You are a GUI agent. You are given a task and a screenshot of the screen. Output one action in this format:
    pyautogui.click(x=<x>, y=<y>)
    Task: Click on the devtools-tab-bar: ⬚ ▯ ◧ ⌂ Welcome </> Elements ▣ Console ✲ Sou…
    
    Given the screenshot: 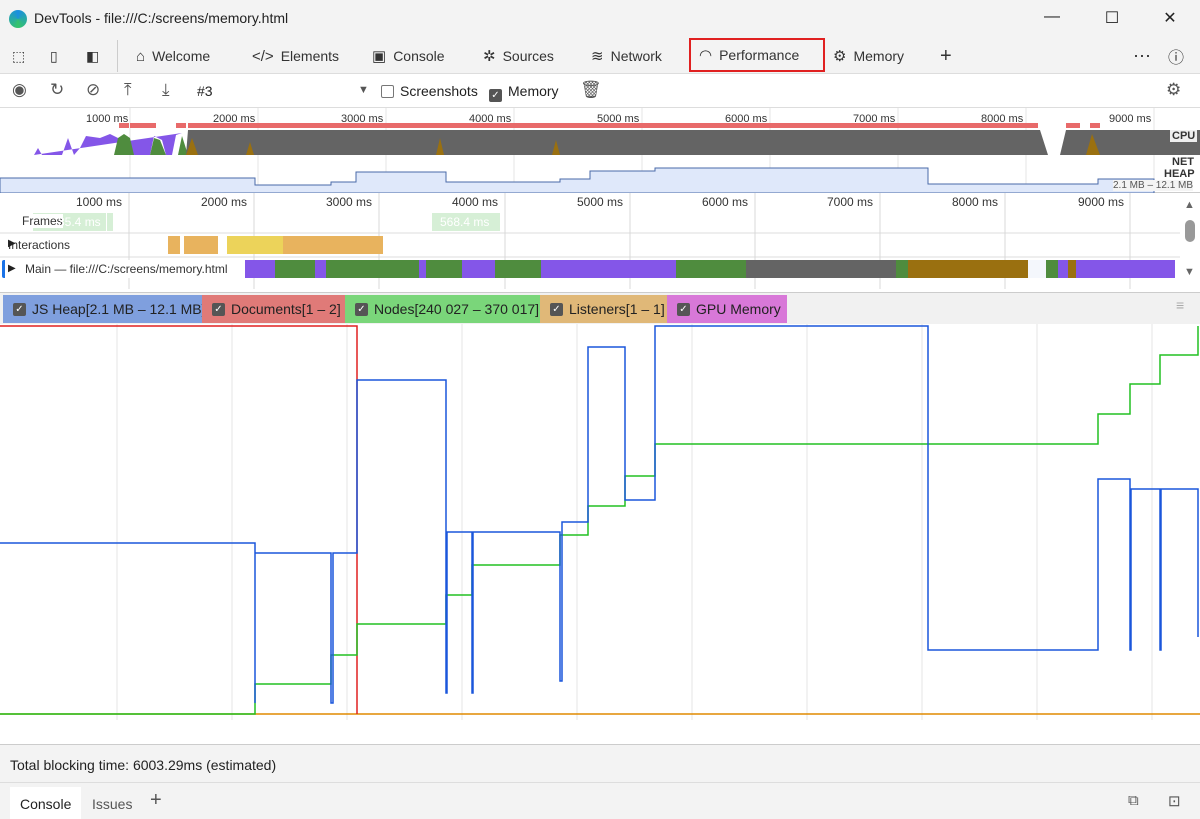 What is the action you would take?
    pyautogui.click(x=600, y=56)
    